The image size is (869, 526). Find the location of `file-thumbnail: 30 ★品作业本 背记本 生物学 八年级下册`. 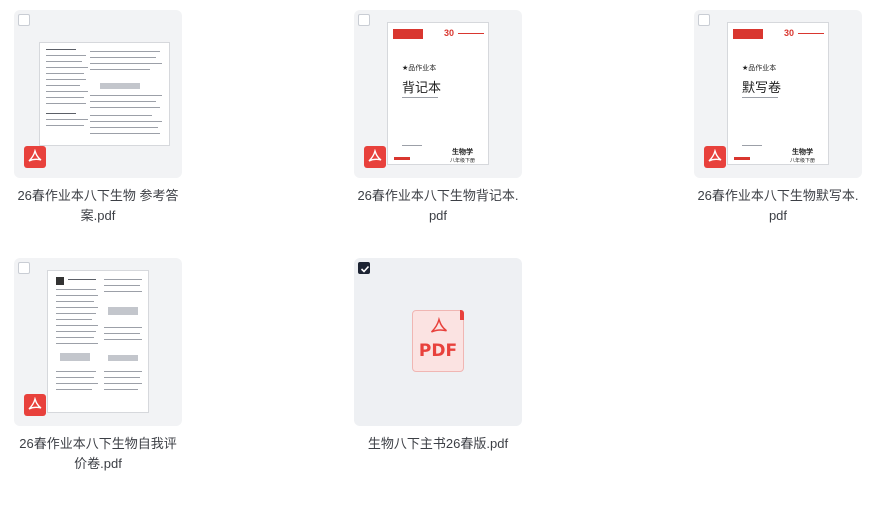

file-thumbnail: 30 ★品作业本 背记本 生物学 八年级下册 is located at coordinates (438, 94).